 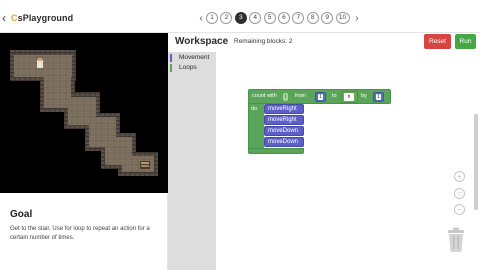 What do you see at coordinates (4, 18) in the screenshot?
I see `chevron-left-icon: ‹` at bounding box center [4, 18].